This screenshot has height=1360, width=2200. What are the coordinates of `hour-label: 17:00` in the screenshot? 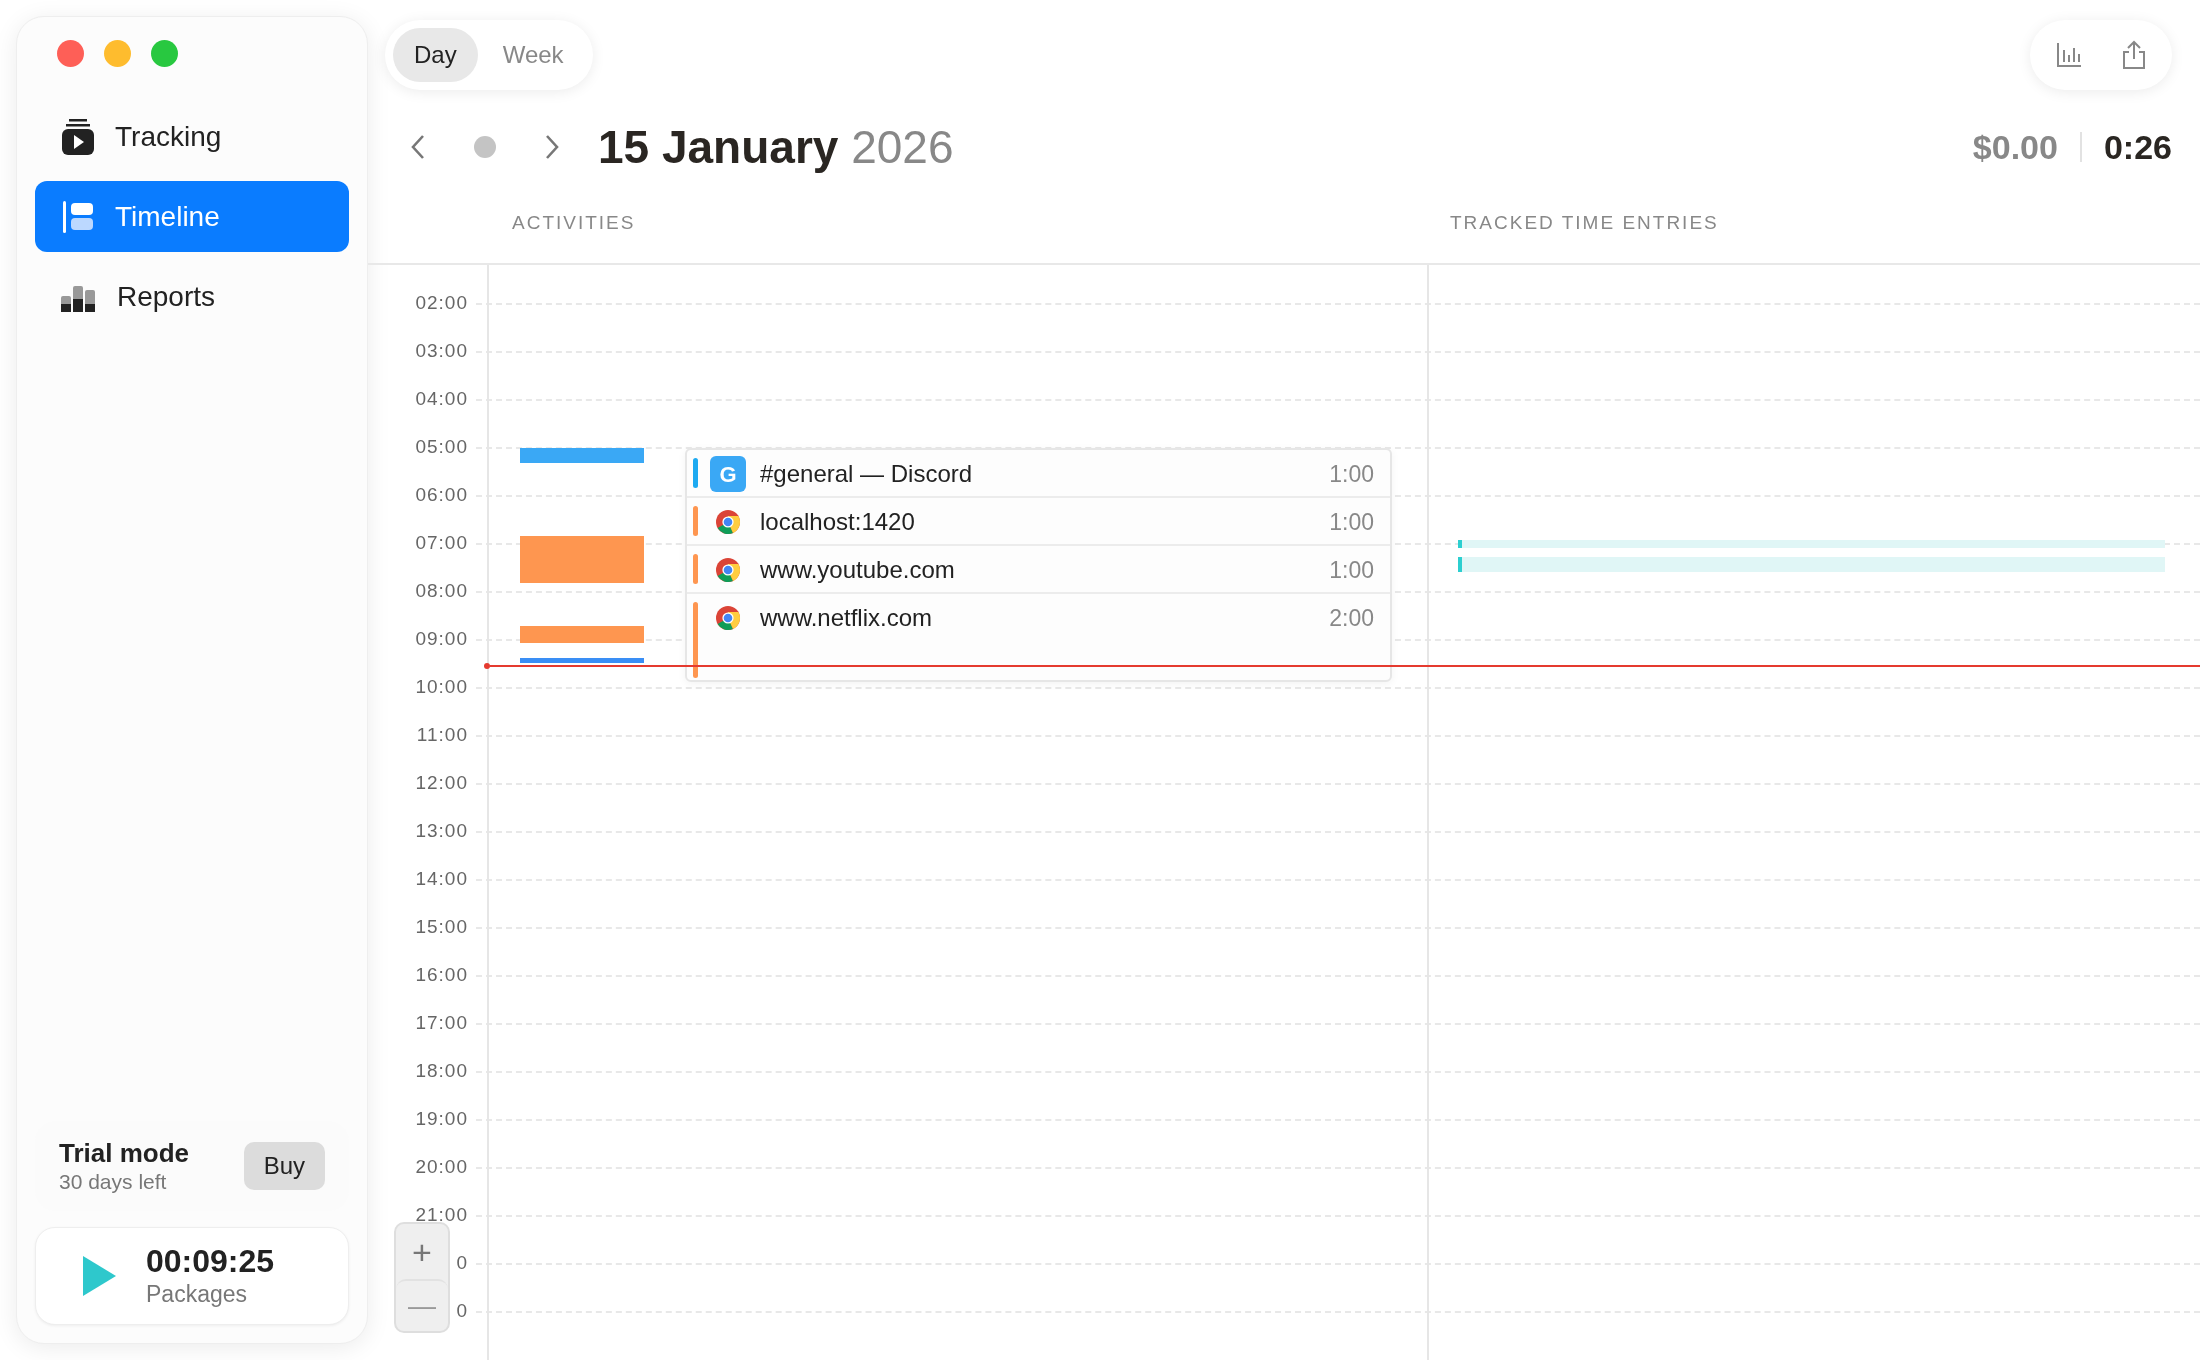 It's located at (441, 1023).